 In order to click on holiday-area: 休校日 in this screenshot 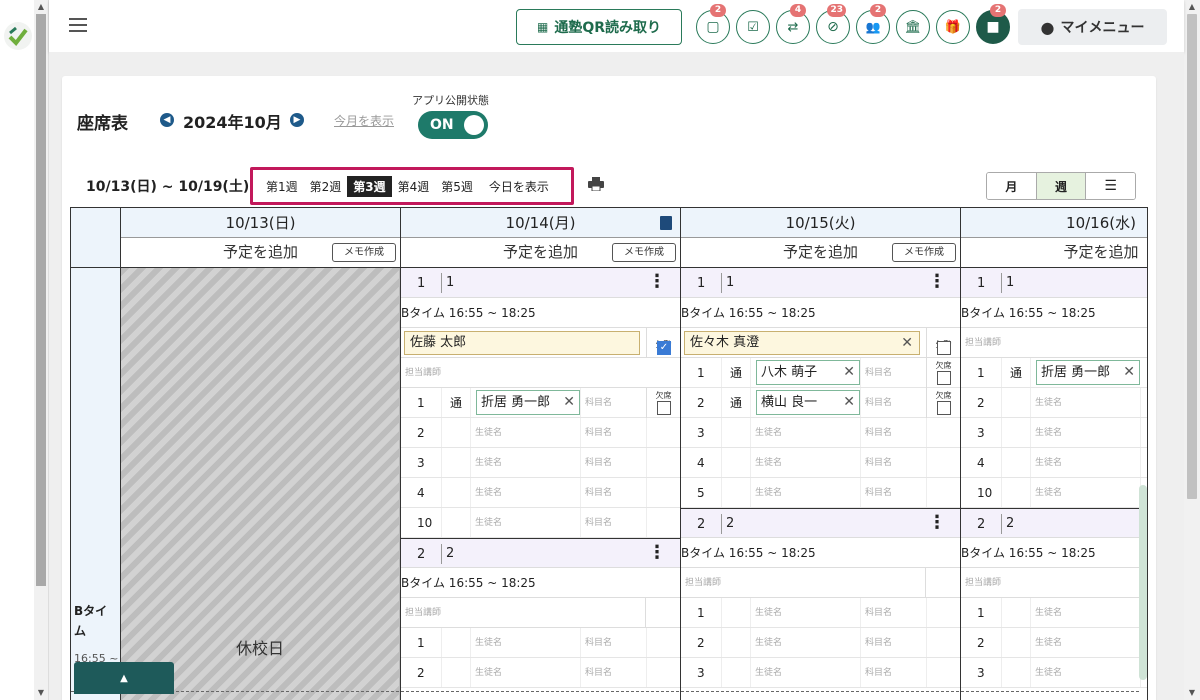, I will do `click(260, 484)`.